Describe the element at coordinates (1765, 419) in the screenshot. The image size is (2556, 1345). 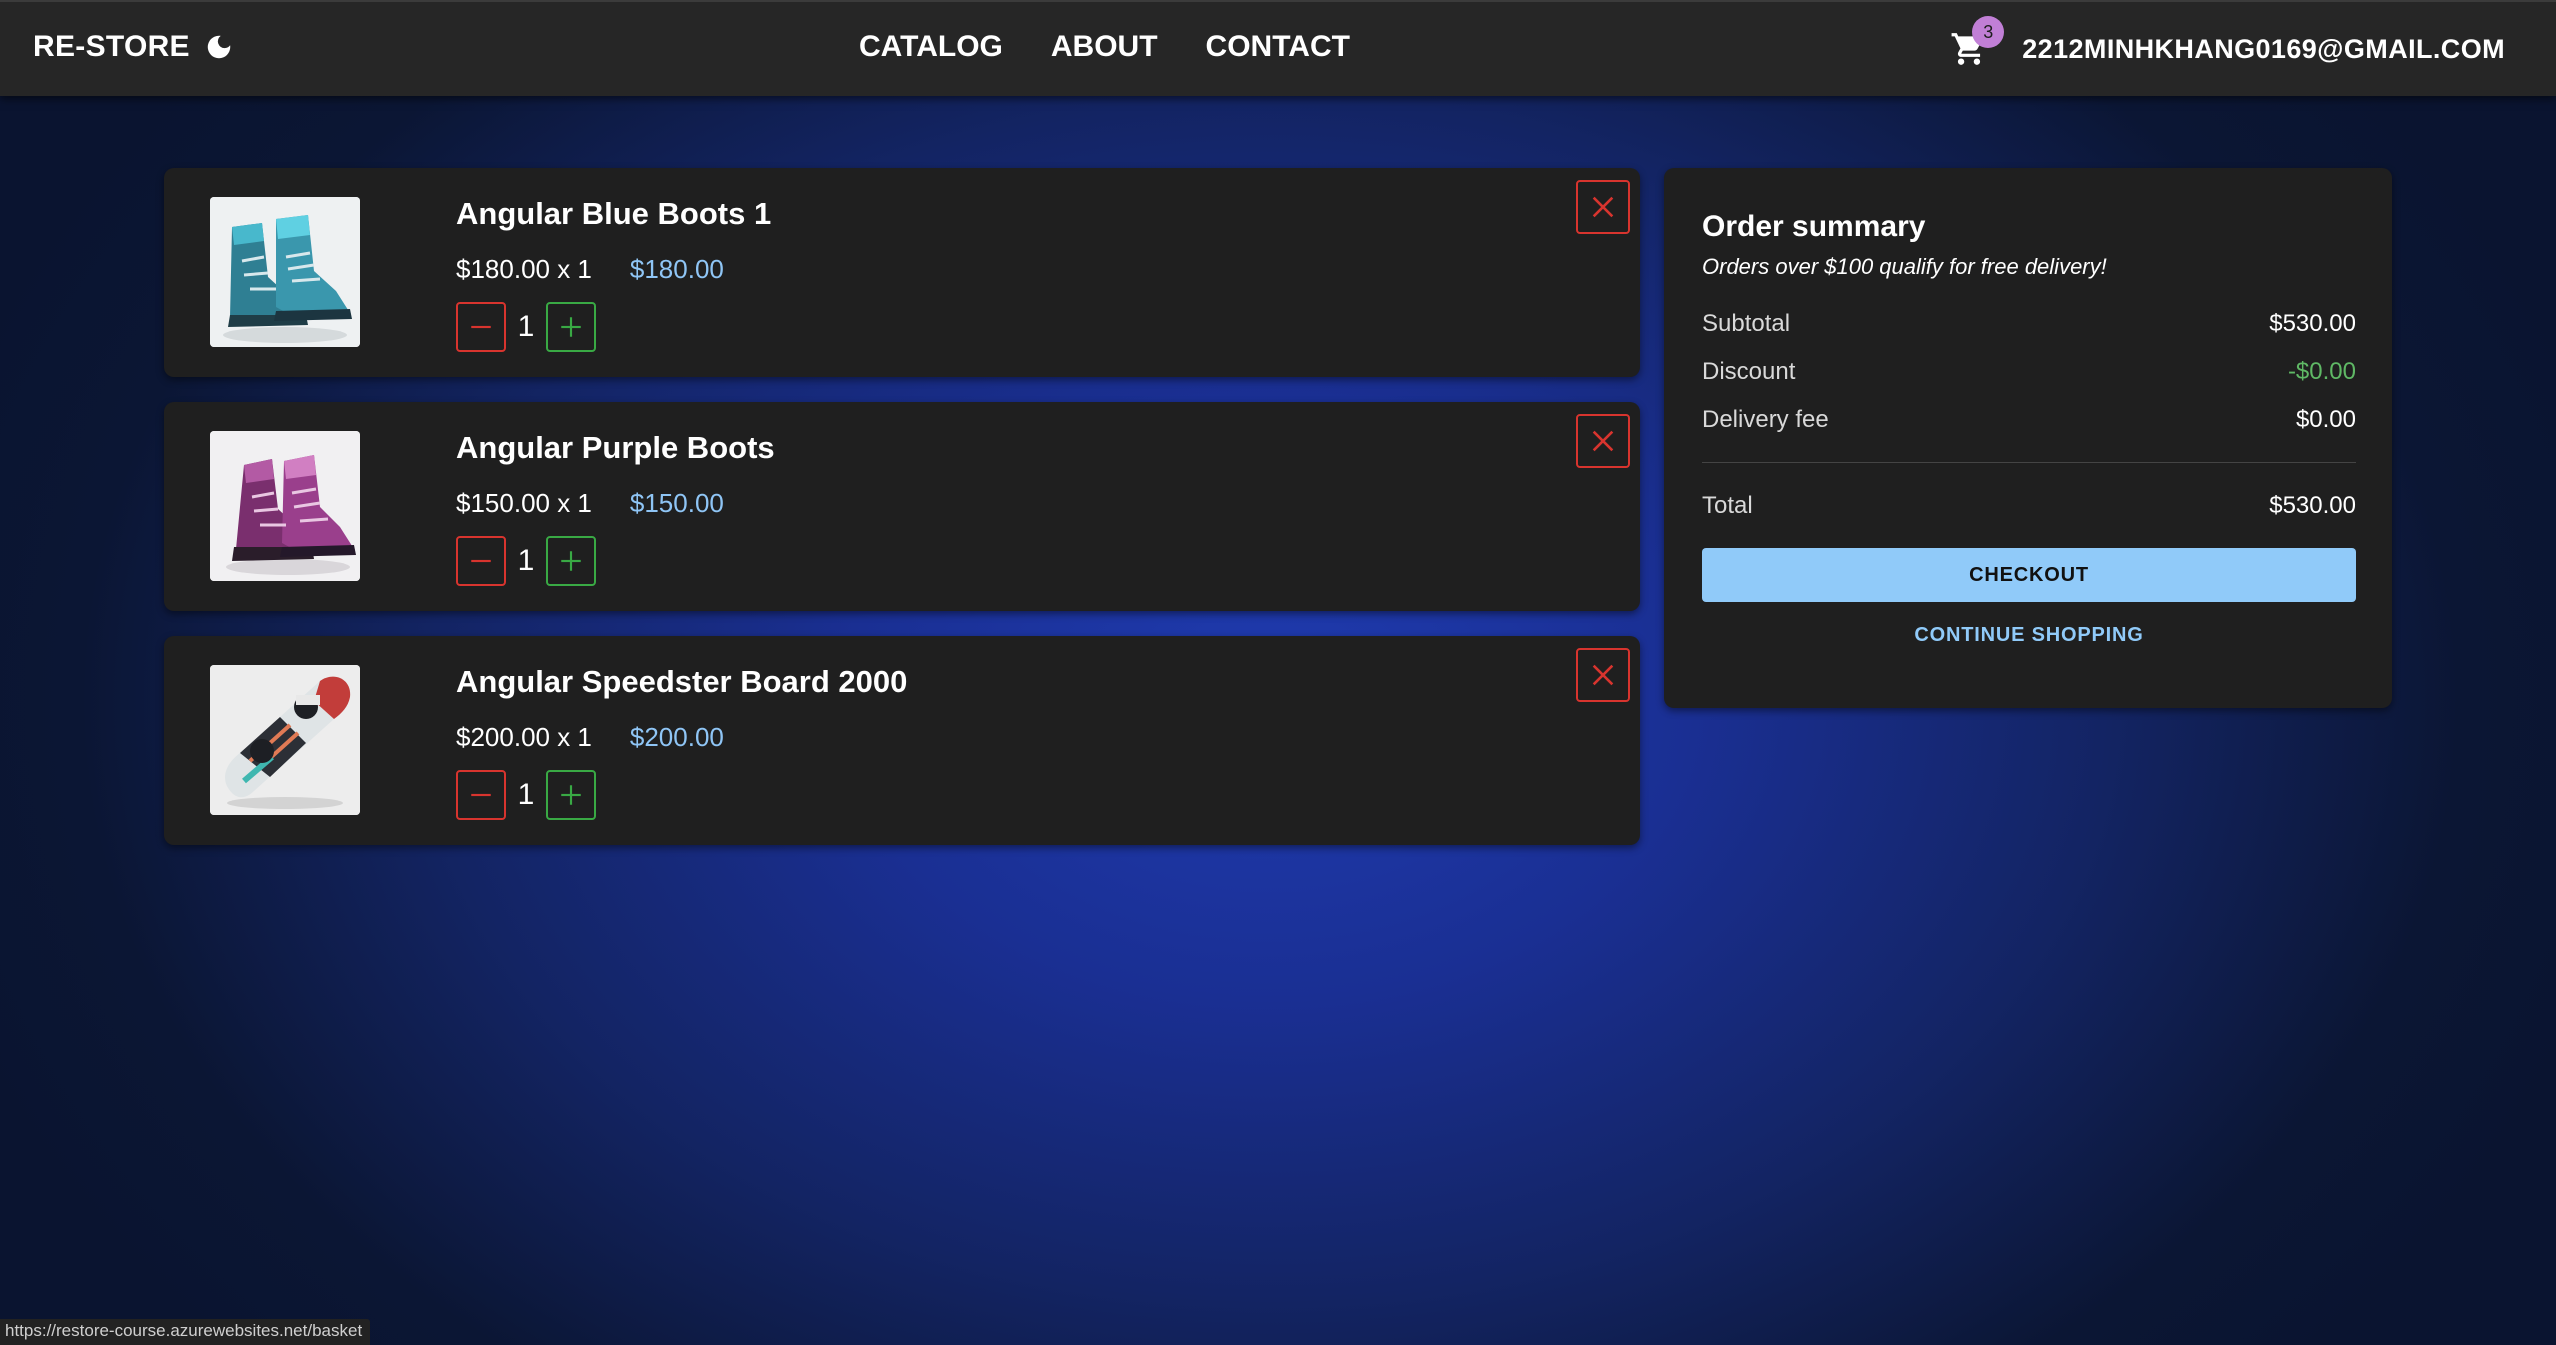
I see `delivery-fee-label: Delivery fee` at that location.